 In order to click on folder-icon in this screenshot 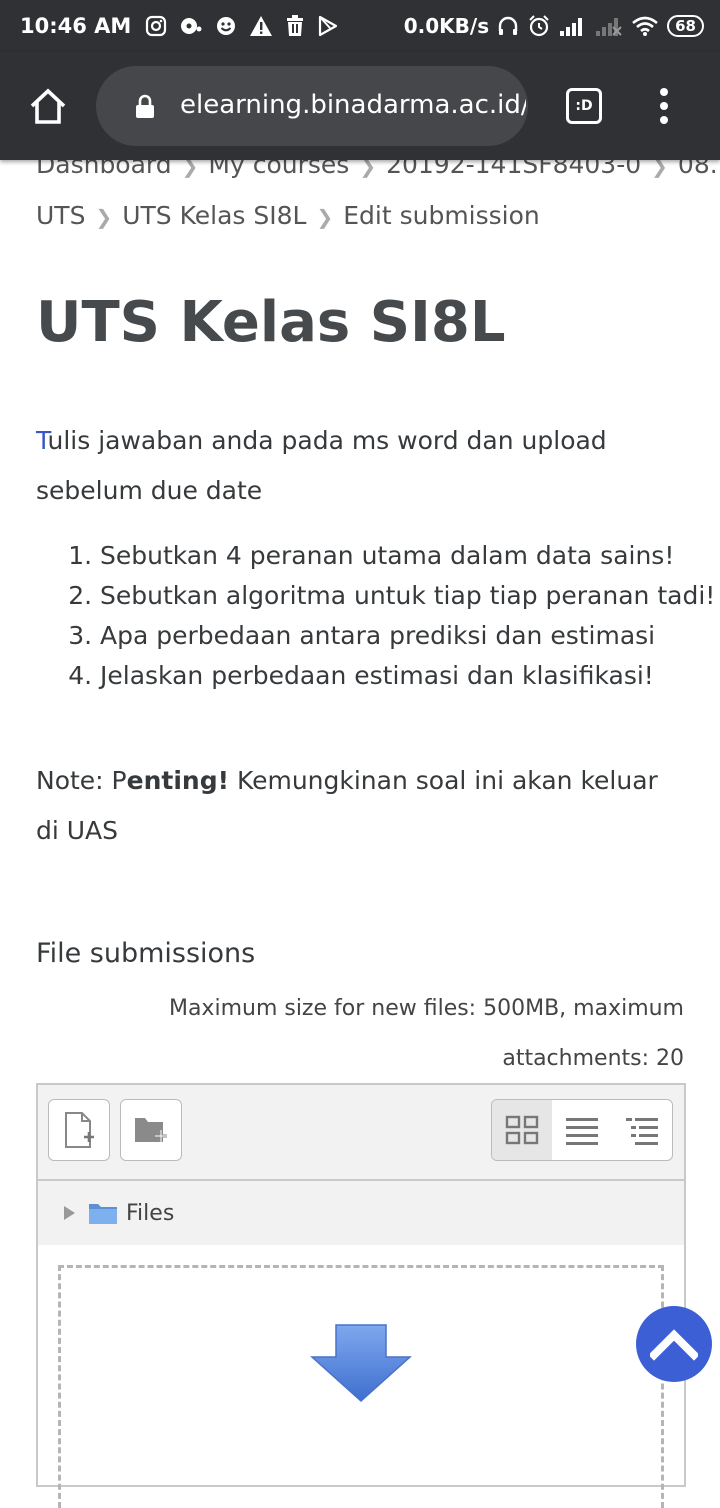, I will do `click(103, 1214)`.